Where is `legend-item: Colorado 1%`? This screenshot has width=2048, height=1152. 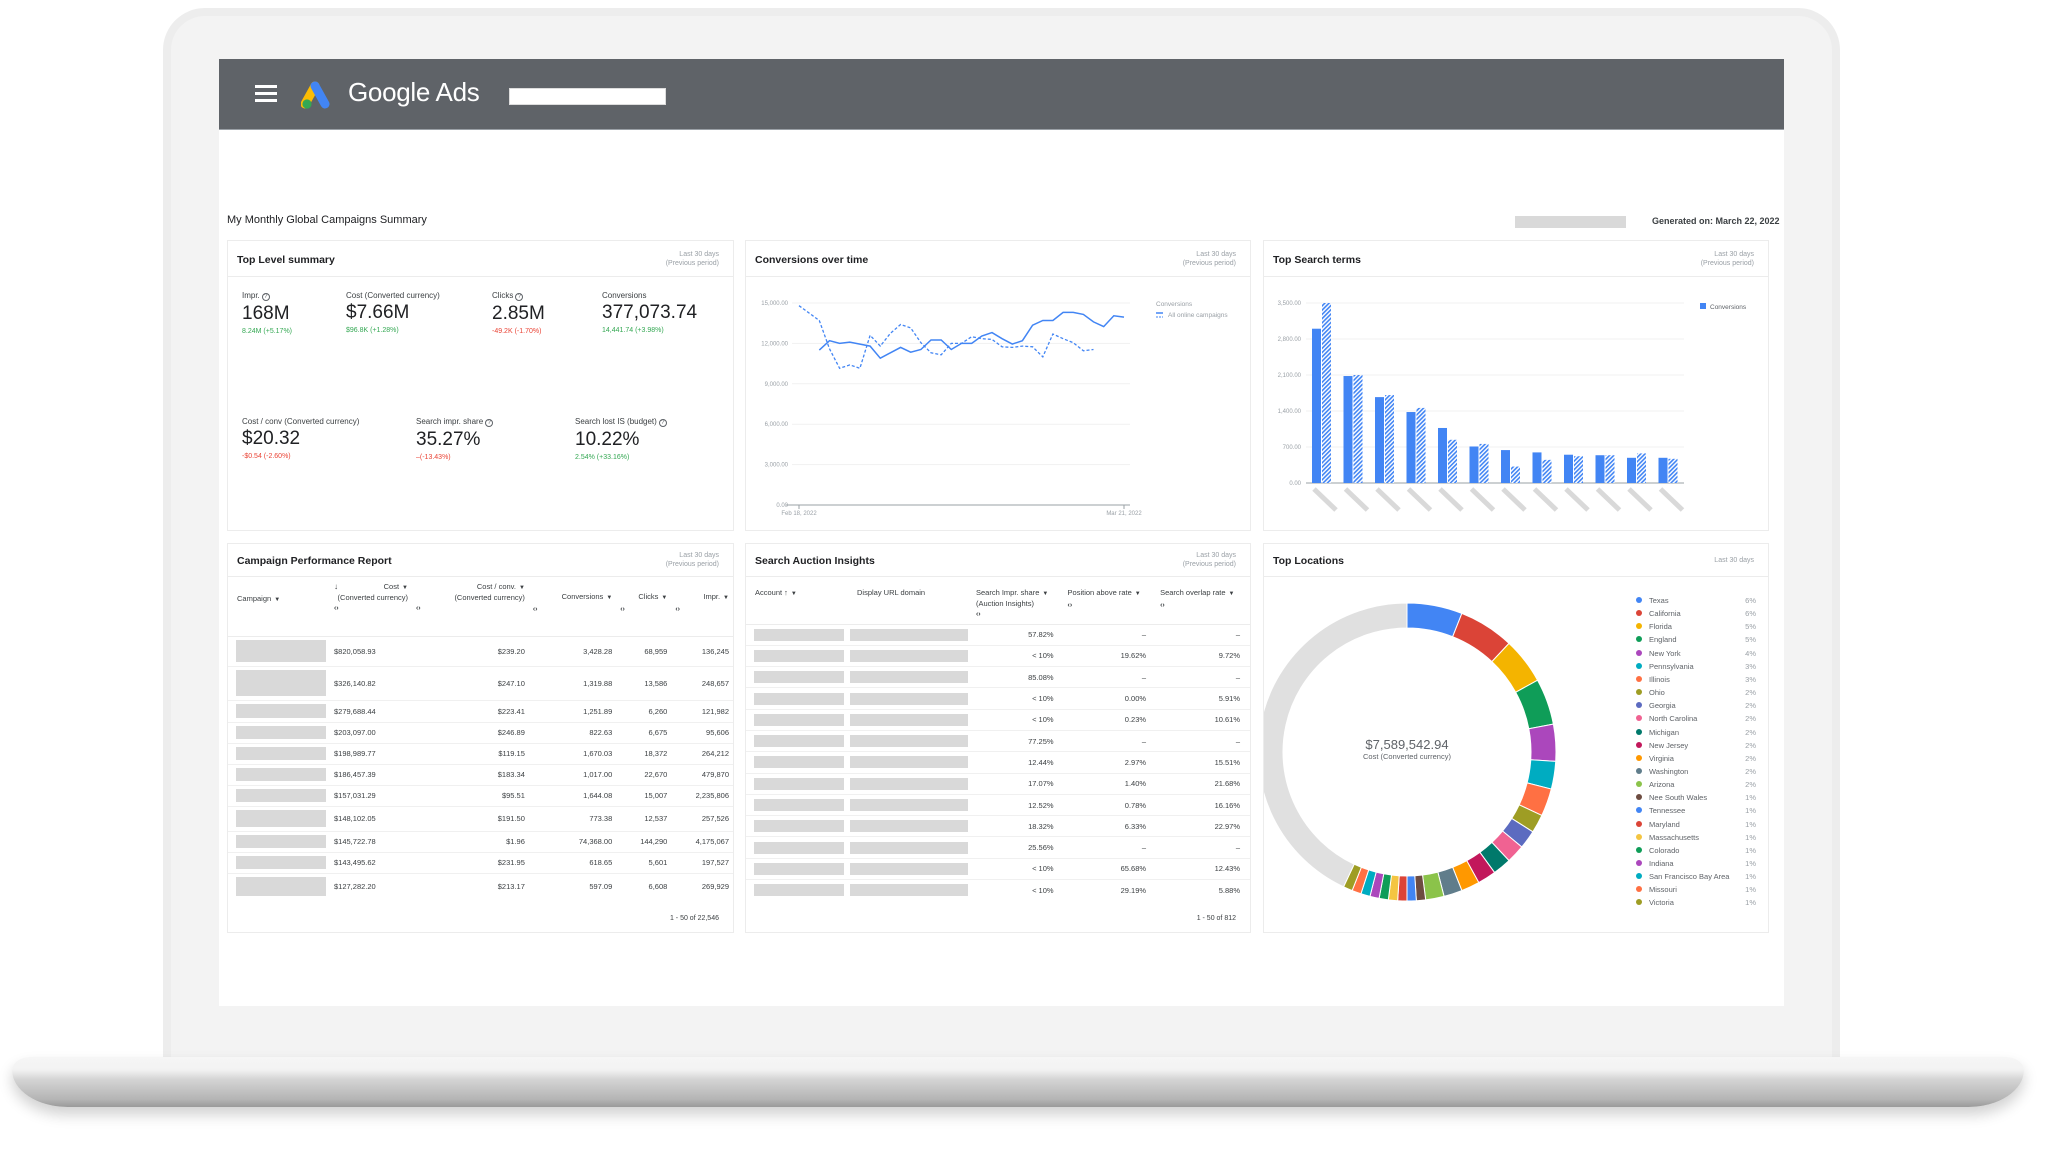 legend-item: Colorado 1% is located at coordinates (1696, 851).